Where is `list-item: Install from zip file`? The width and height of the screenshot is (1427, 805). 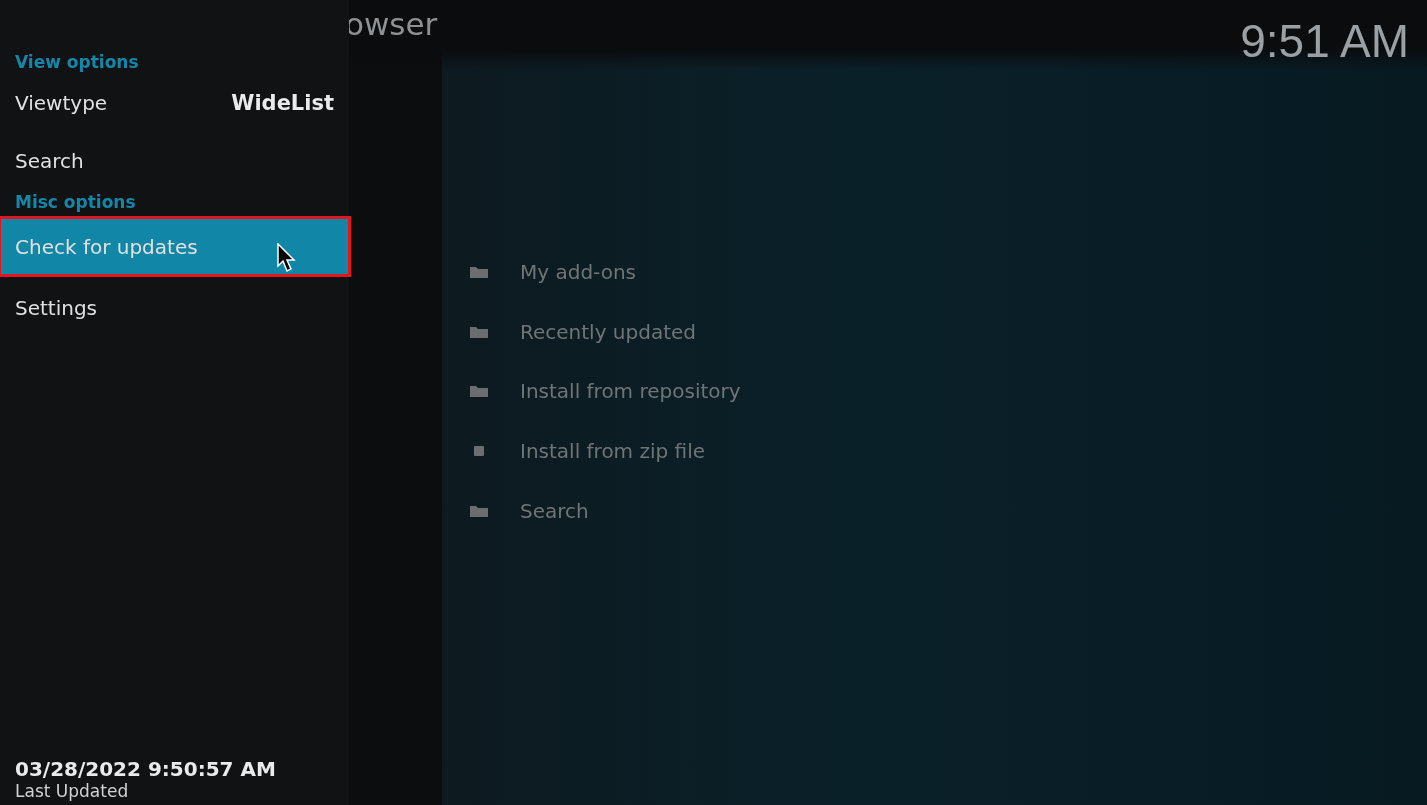 list-item: Install from zip file is located at coordinates (948, 451).